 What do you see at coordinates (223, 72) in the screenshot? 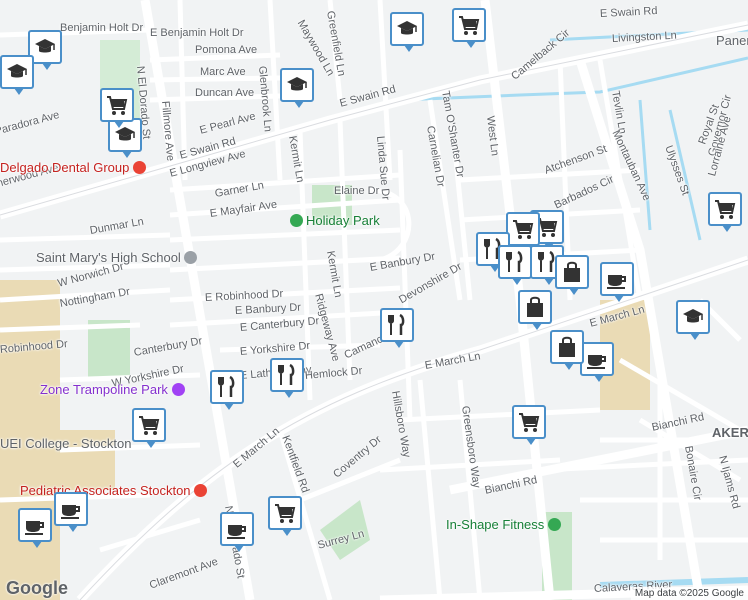
I see `street-label: Marc Ave` at bounding box center [223, 72].